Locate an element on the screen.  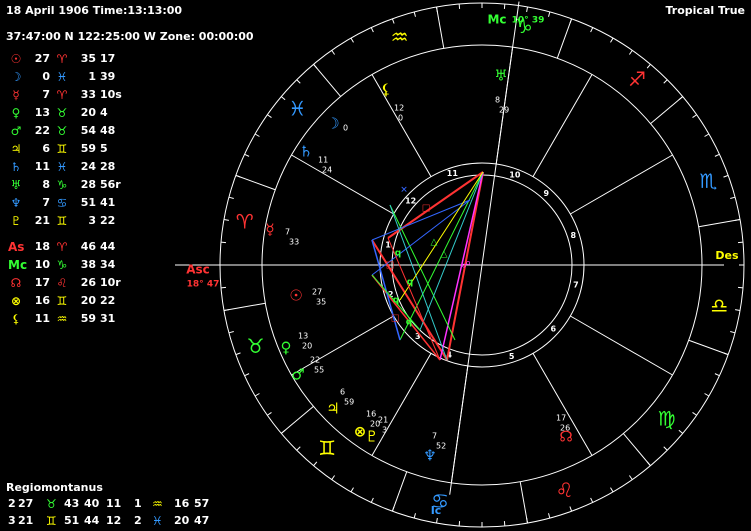
zodiac-sign-glyph: ♎ is located at coordinates (719, 305).